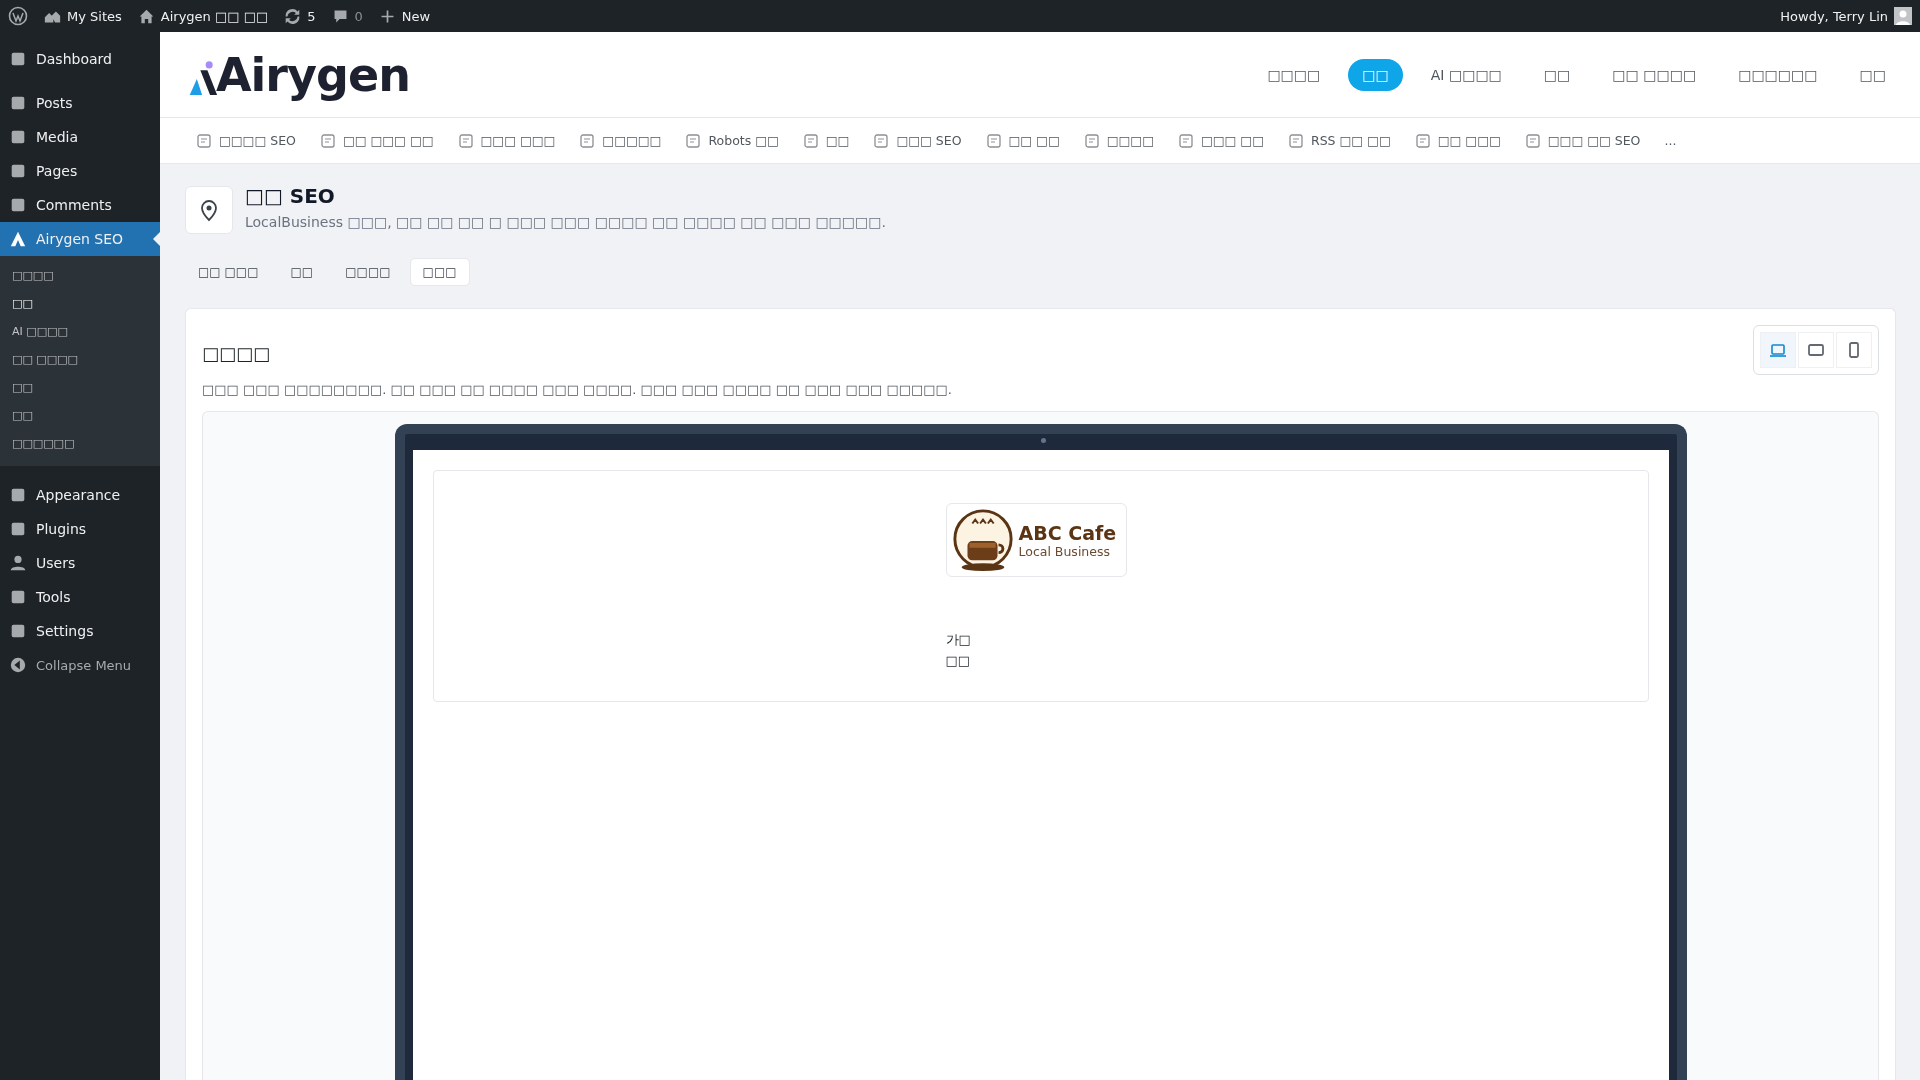  I want to click on updates-menu-item: 5, so click(300, 16).